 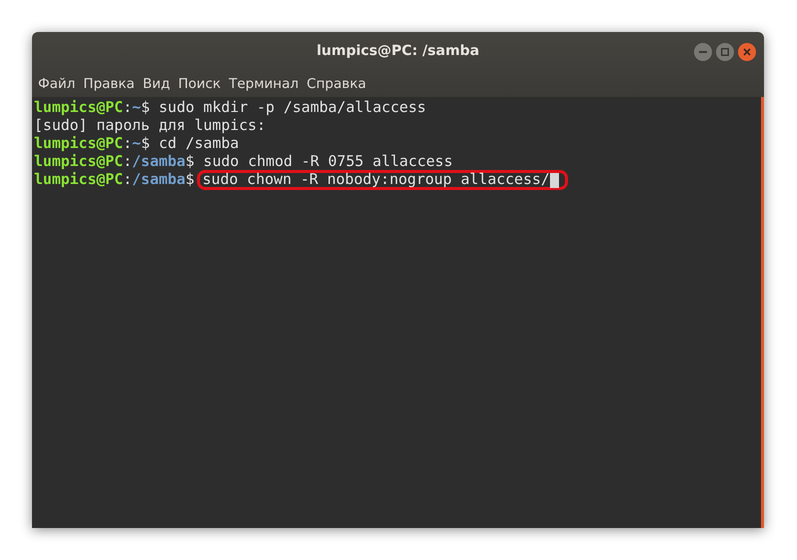 I want to click on minimize-icon, so click(x=703, y=52).